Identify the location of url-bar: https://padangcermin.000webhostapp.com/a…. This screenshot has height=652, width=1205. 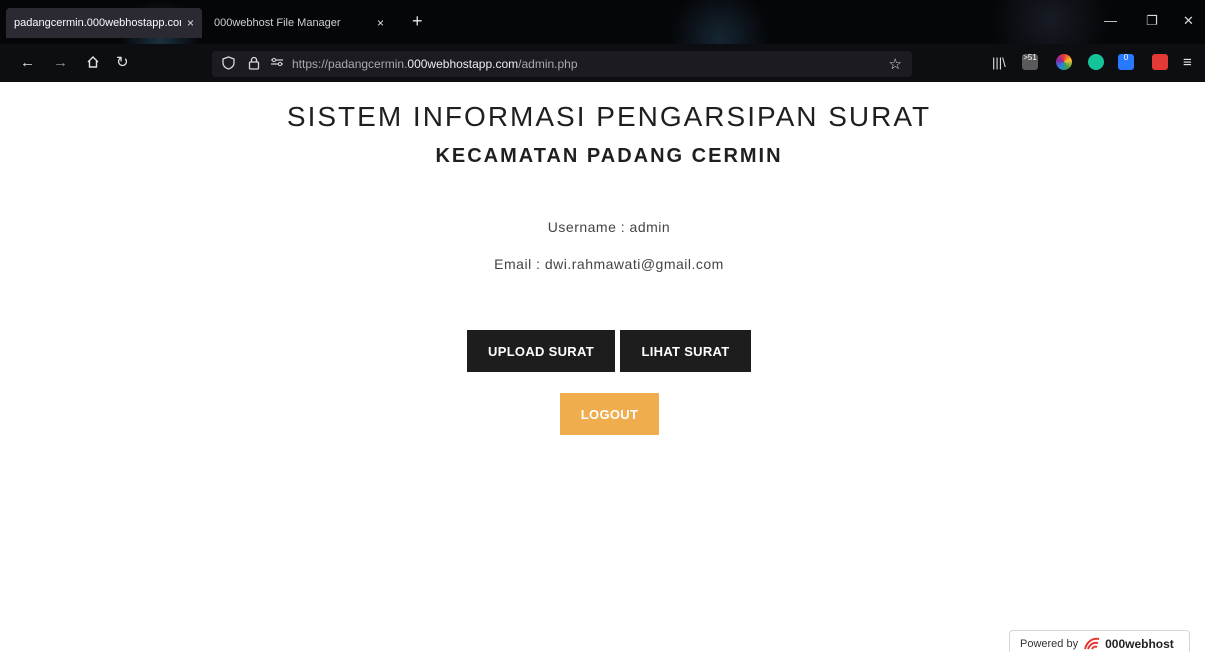
(562, 64).